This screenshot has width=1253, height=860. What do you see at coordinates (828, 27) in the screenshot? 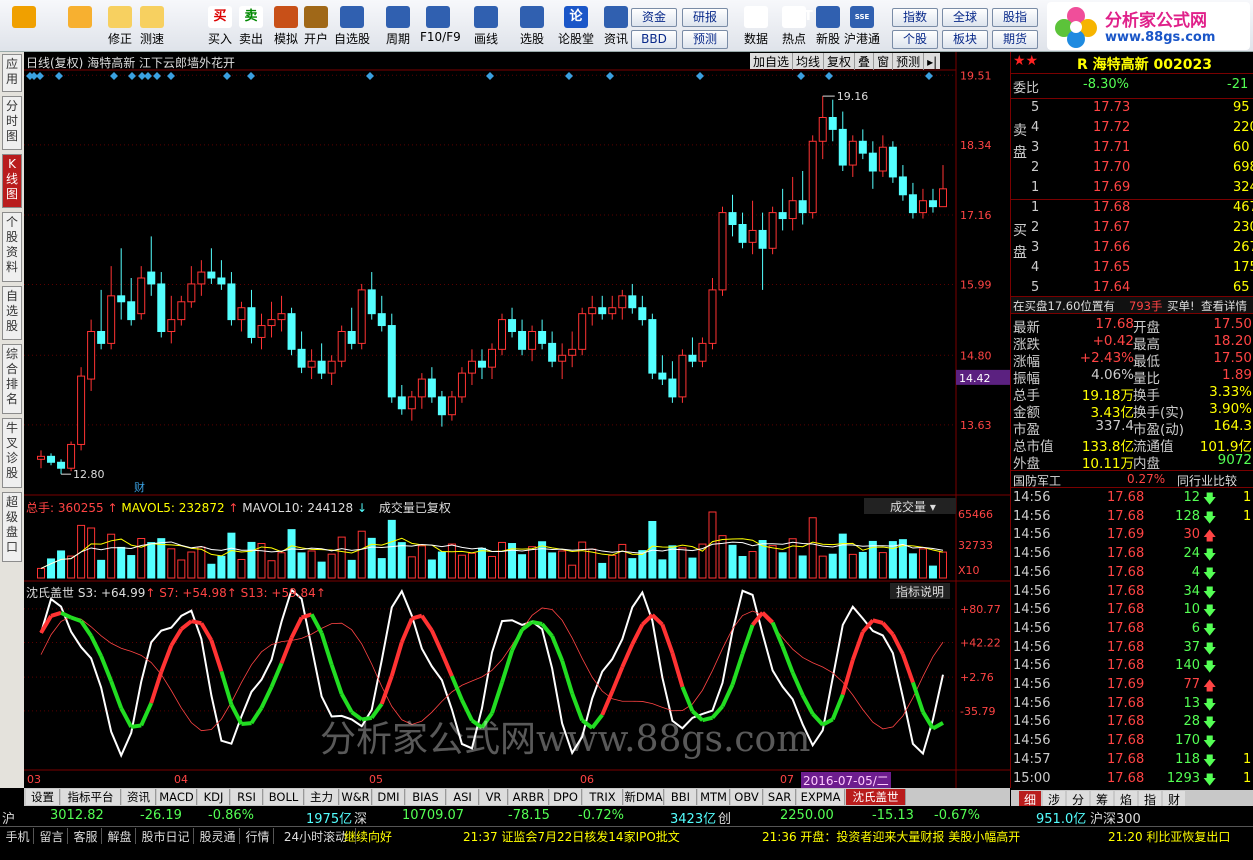
I see `toolbar-newstock-button: 新股` at bounding box center [828, 27].